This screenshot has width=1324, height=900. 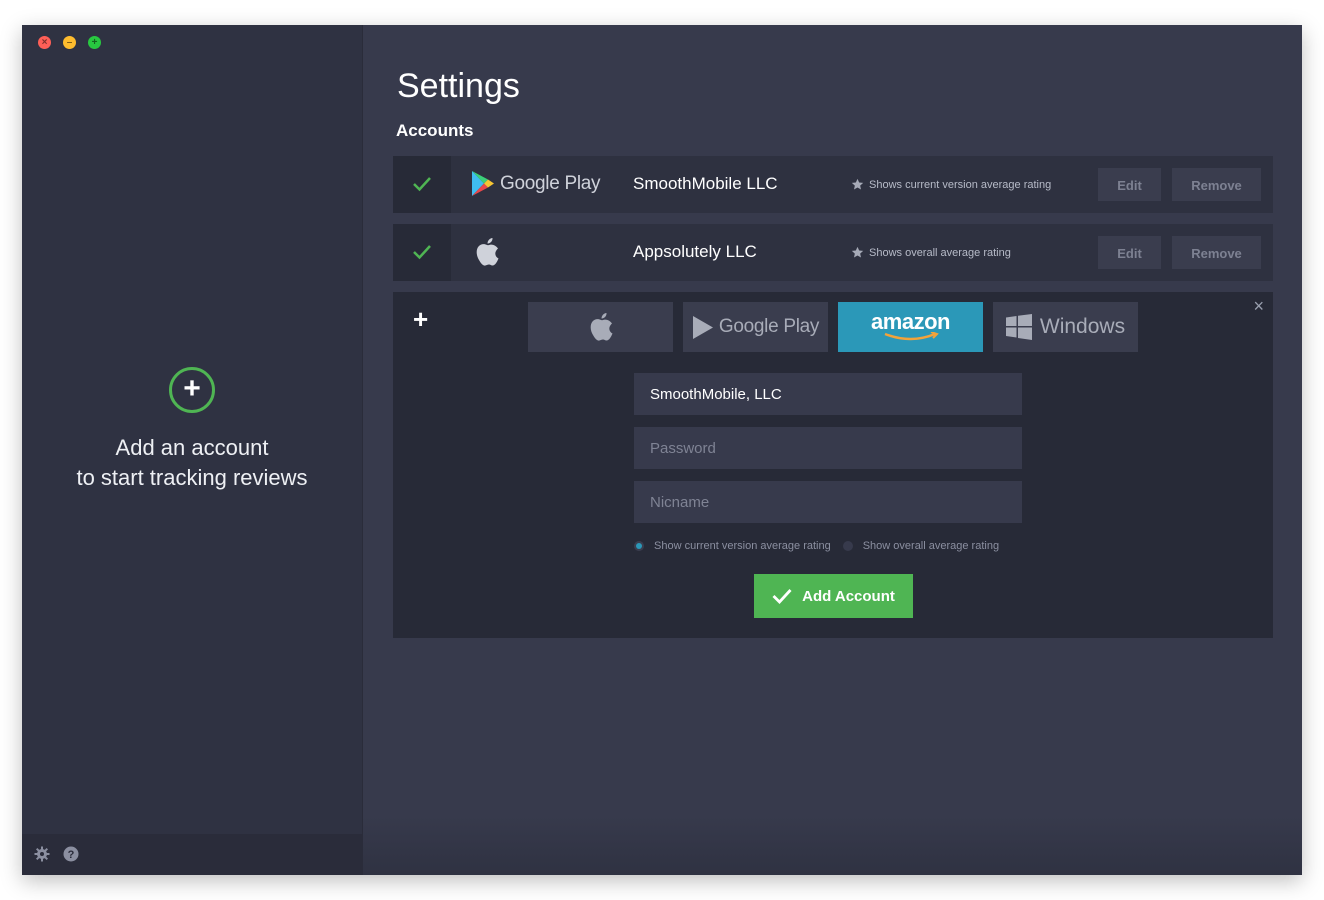 What do you see at coordinates (848, 596) in the screenshot?
I see `add-account-label: Add Account` at bounding box center [848, 596].